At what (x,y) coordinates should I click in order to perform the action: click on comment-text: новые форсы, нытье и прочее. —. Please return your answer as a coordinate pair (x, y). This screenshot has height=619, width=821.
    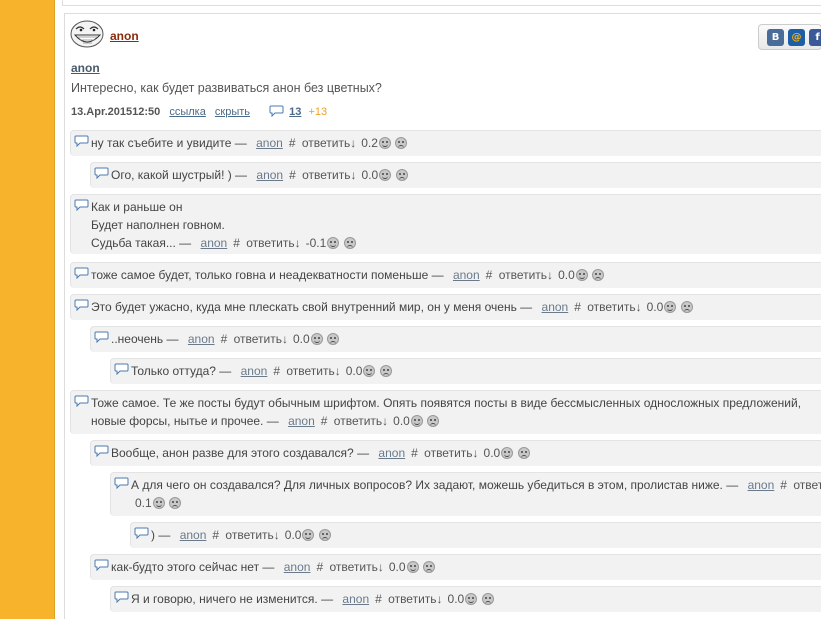
    Looking at the image, I should click on (185, 421).